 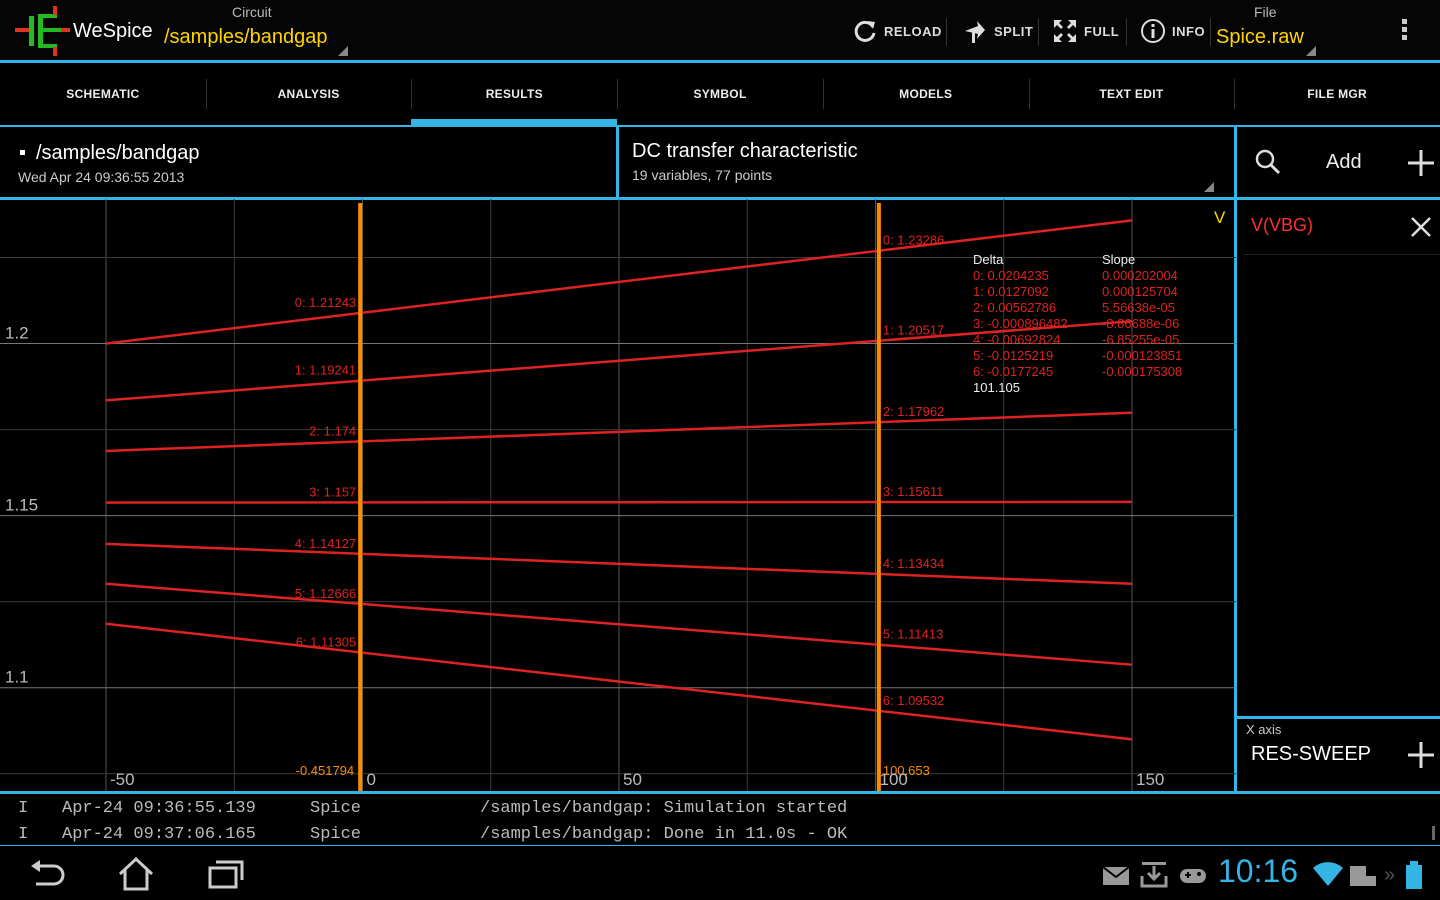 What do you see at coordinates (1433, 833) in the screenshot?
I see `log-scrollbar` at bounding box center [1433, 833].